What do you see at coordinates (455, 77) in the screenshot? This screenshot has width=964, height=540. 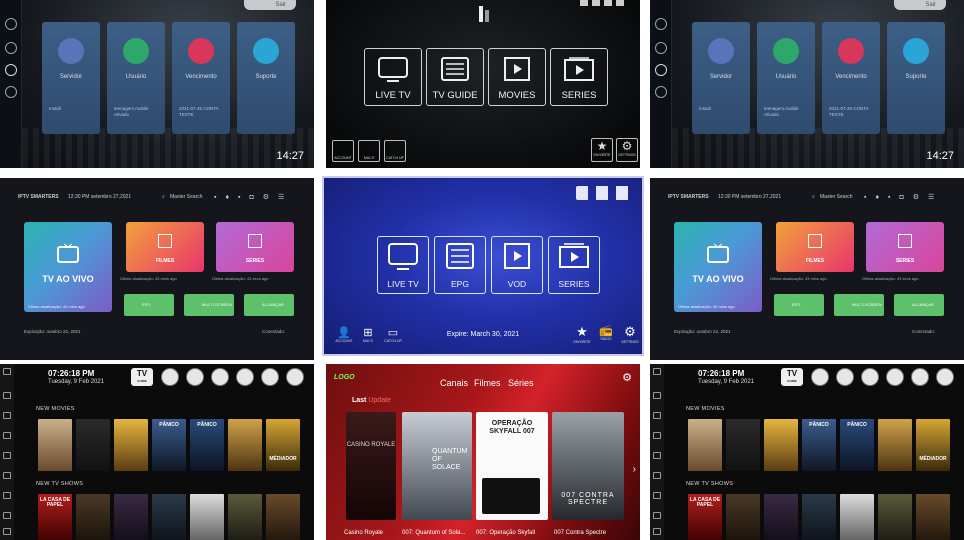 I see `tile-tv-guide: TV GUIDE` at bounding box center [455, 77].